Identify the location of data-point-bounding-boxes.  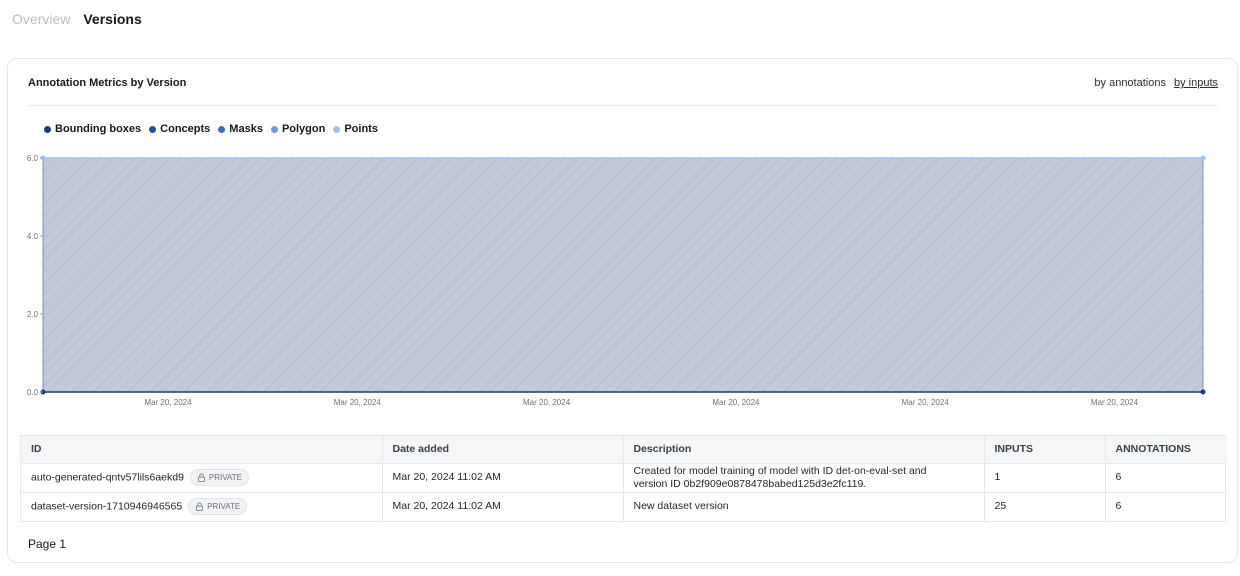
(1203, 392).